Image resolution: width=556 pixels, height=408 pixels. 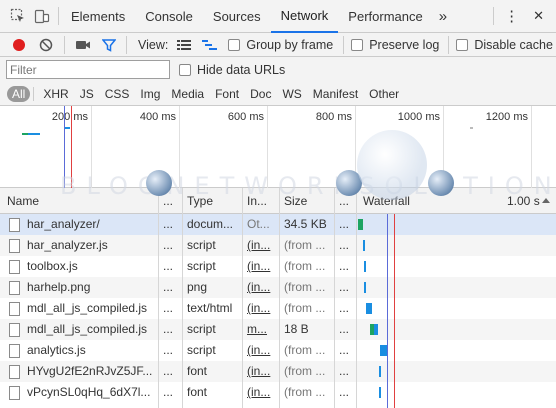 What do you see at coordinates (547, 201) in the screenshot?
I see `sort-arrow-icon` at bounding box center [547, 201].